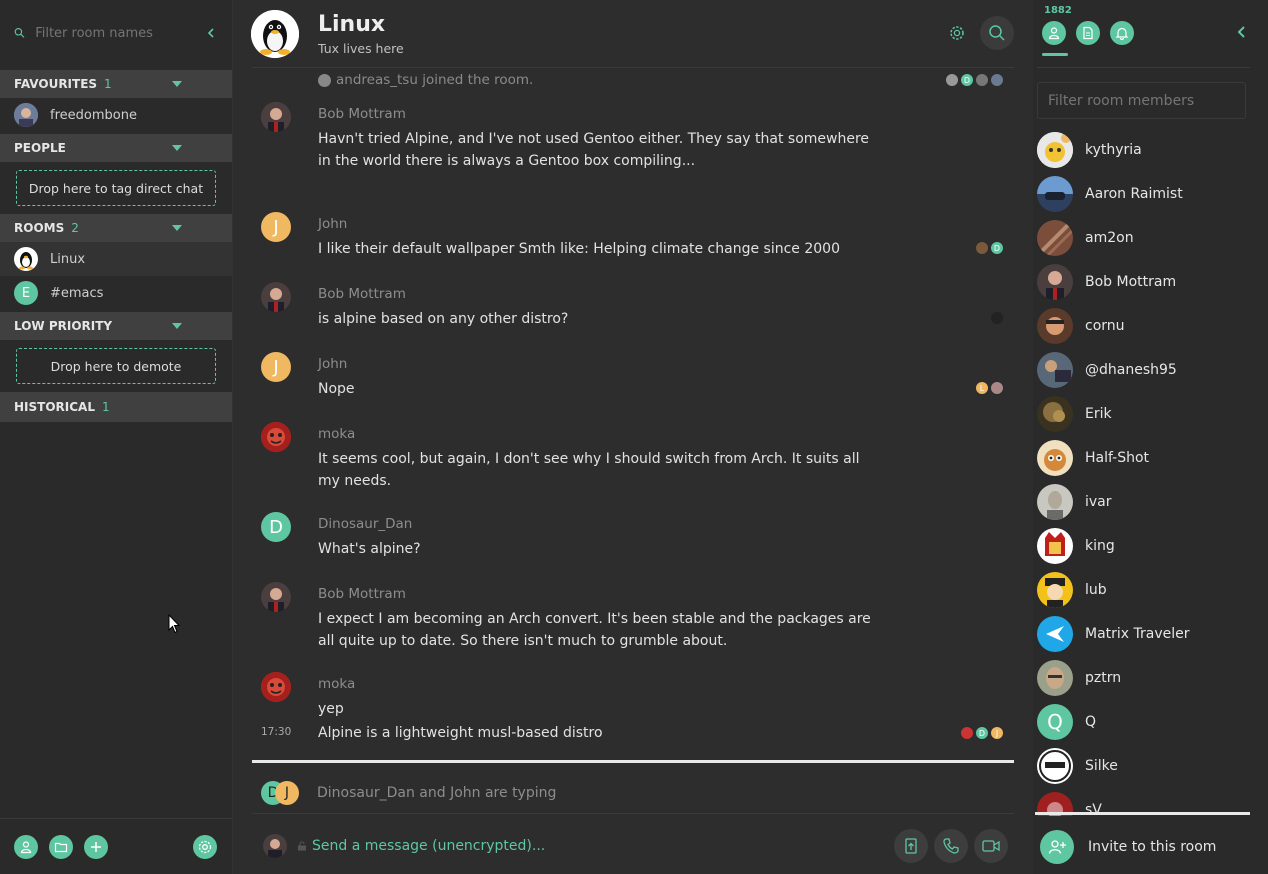  Describe the element at coordinates (61, 846) in the screenshot. I see `room-directory-button` at that location.